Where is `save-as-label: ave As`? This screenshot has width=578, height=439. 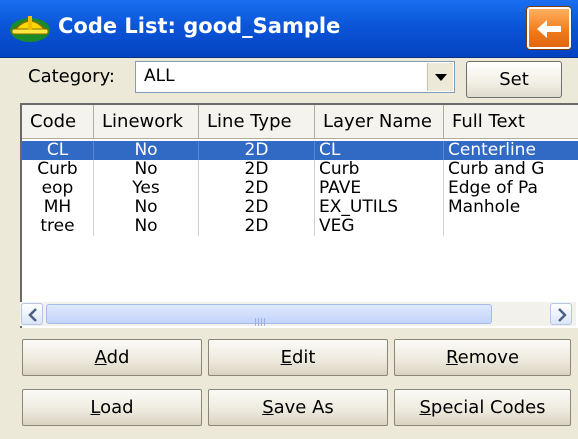 save-as-label: ave As is located at coordinates (303, 407).